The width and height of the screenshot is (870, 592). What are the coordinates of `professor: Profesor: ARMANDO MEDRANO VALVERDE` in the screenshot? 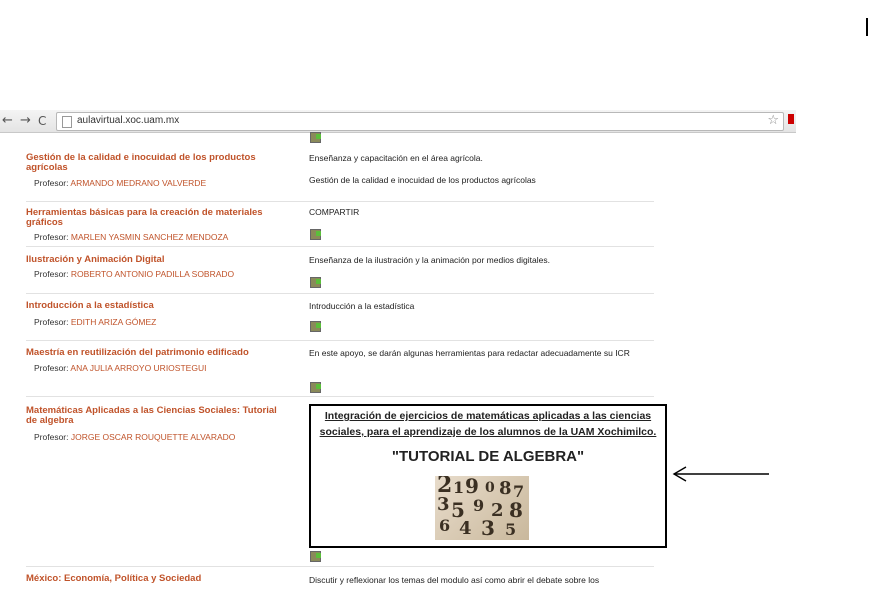 It's located at (120, 183).